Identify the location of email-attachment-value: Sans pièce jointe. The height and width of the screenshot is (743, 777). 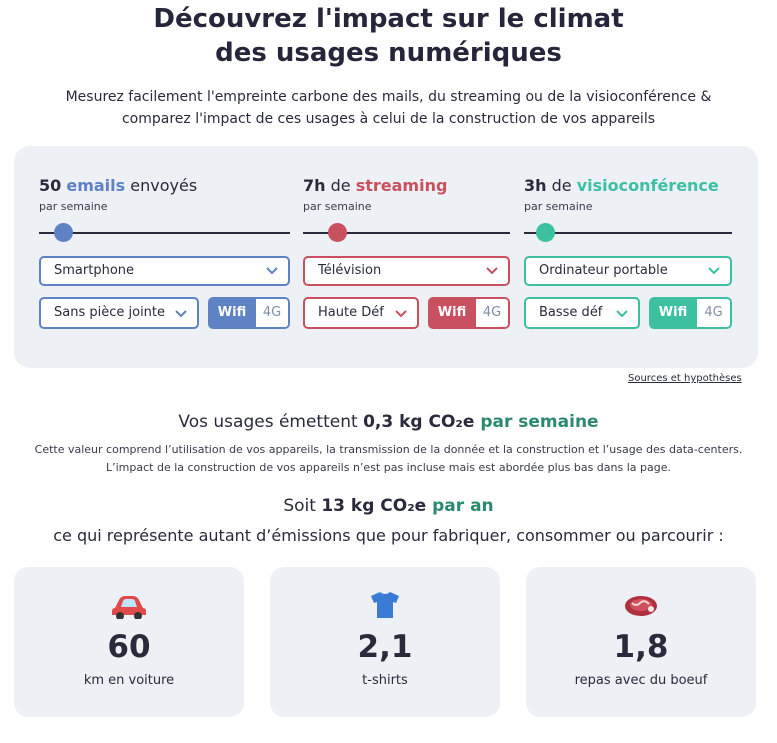
(110, 312).